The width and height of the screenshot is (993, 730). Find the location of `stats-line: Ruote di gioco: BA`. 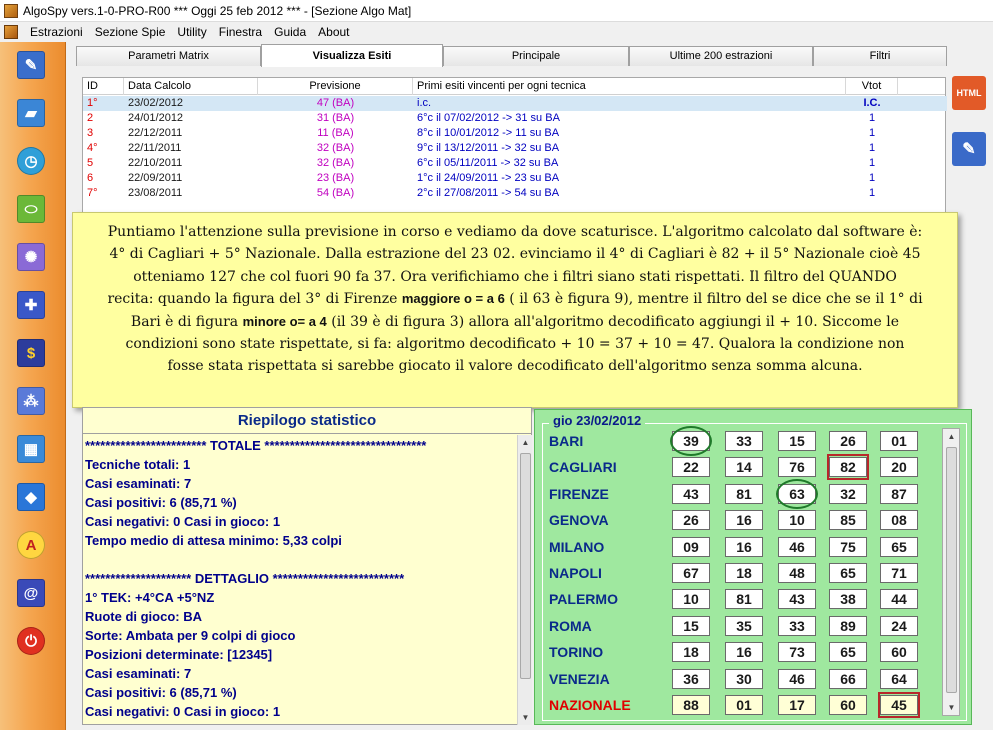

stats-line: Ruote di gioco: BA is located at coordinates (143, 616).